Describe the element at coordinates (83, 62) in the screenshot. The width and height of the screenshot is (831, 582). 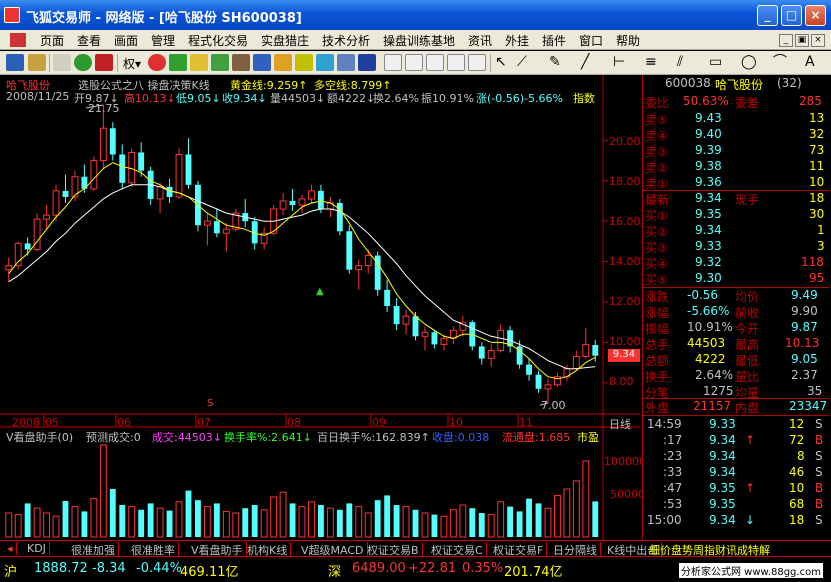
I see `move-icon` at that location.